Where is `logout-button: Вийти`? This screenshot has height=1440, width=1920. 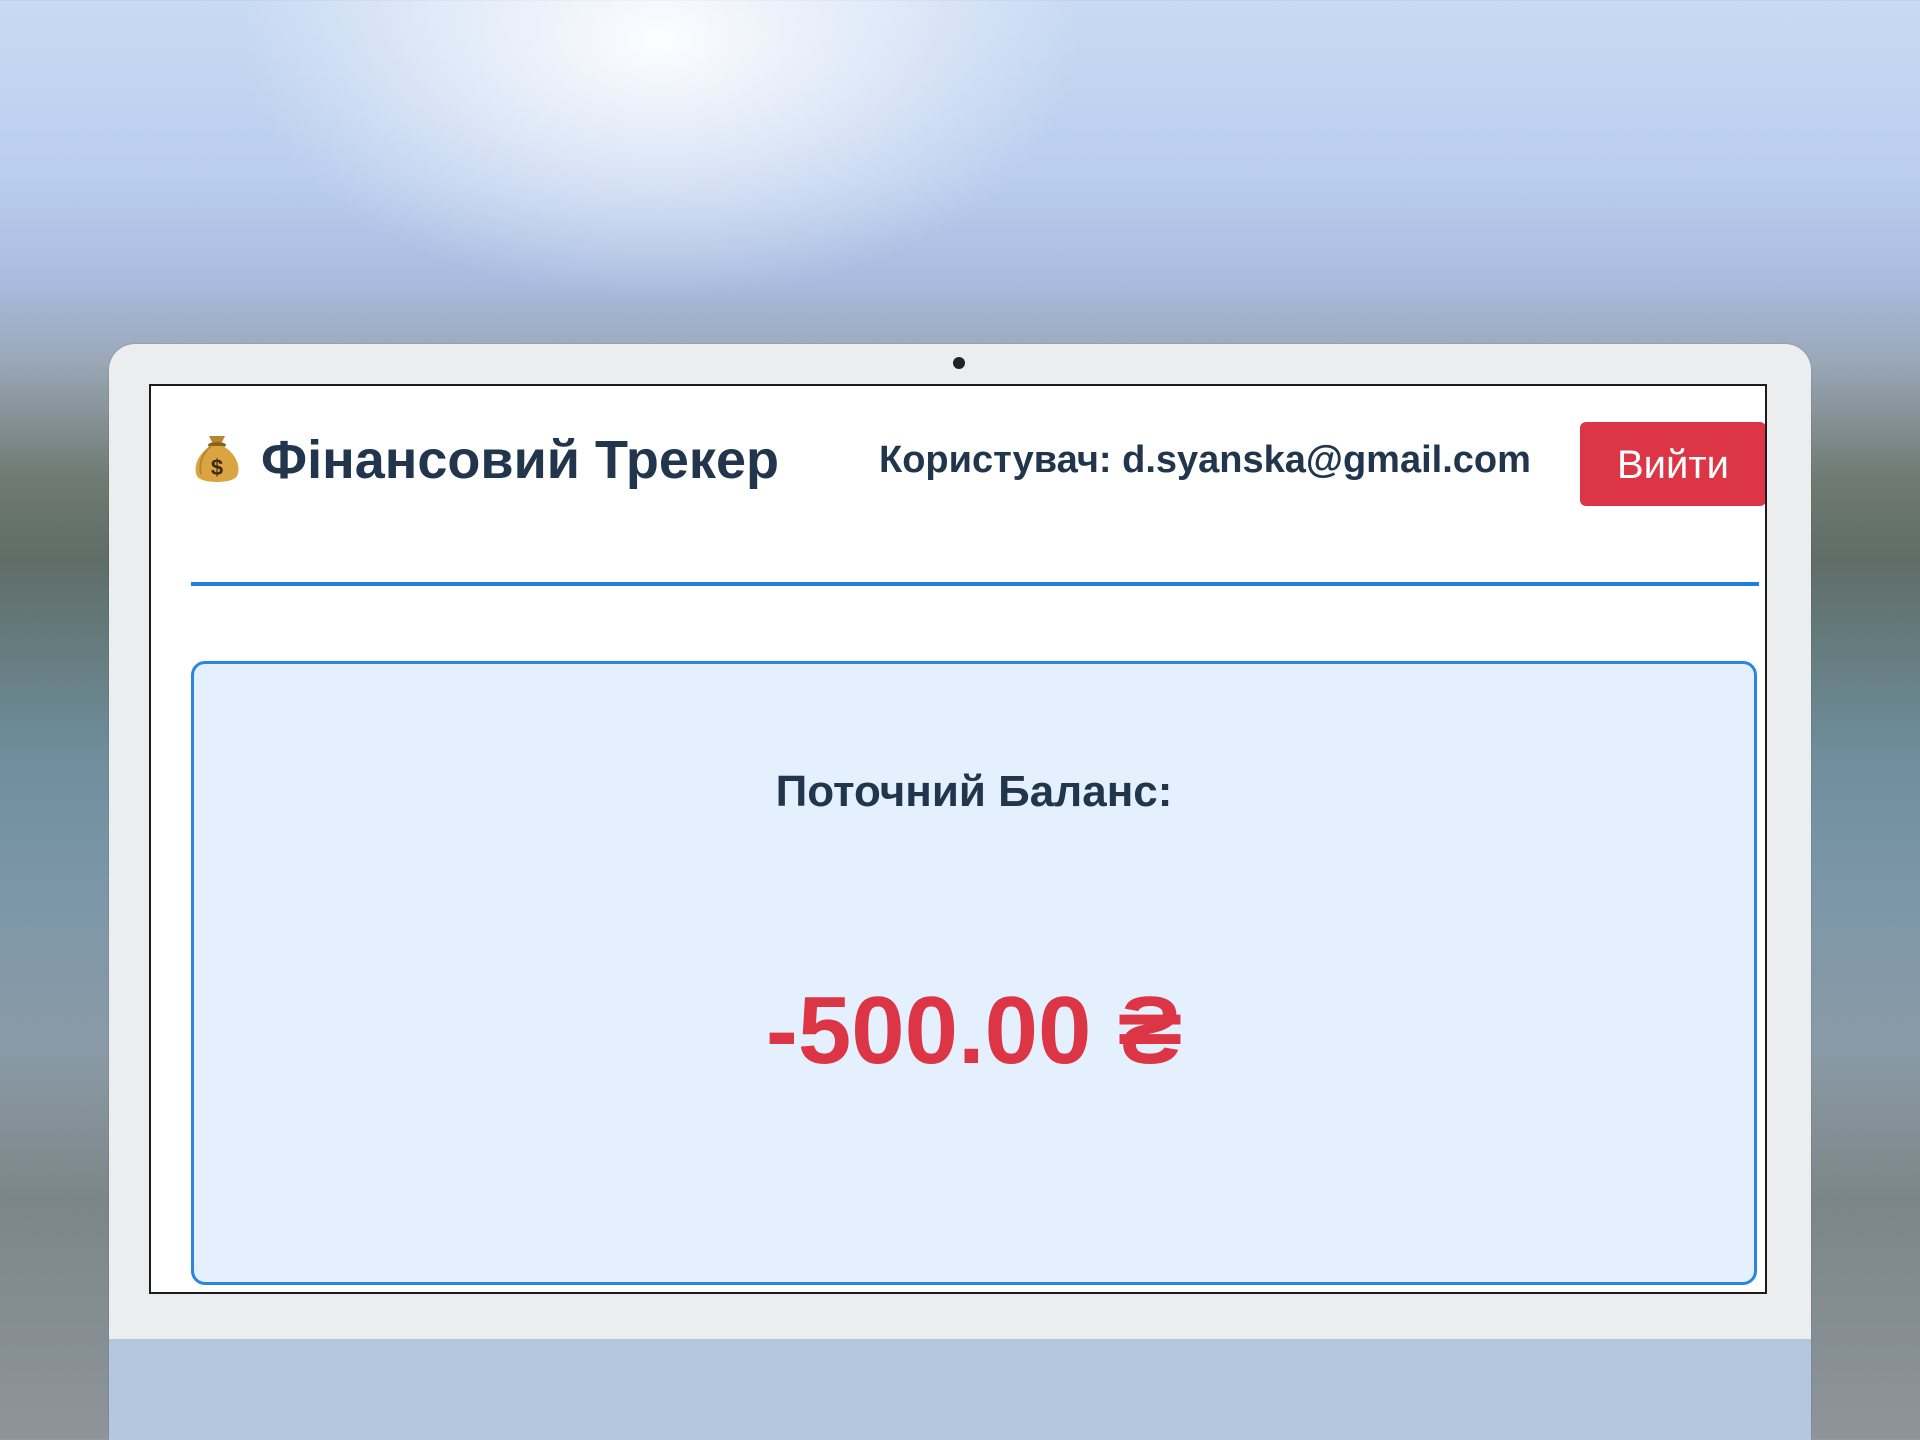 logout-button: Вийти is located at coordinates (1672, 464).